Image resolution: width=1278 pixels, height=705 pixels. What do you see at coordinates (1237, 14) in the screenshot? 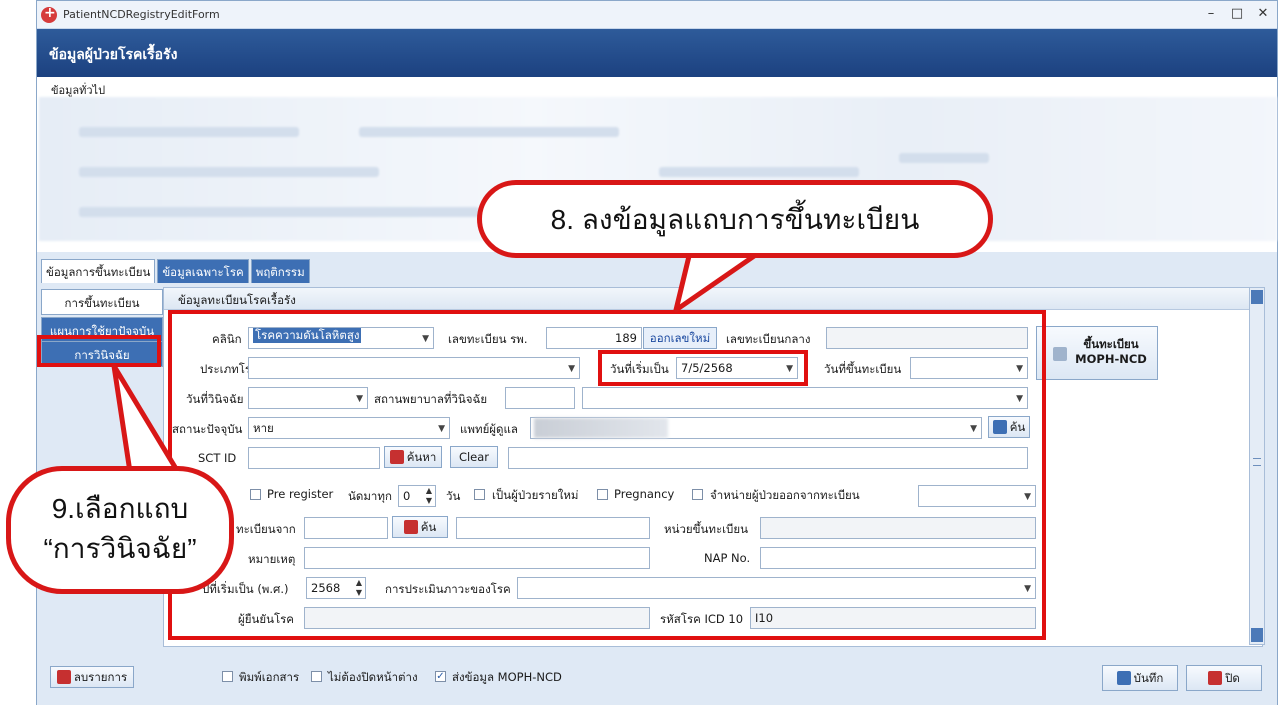
I see `maximize-button: □` at bounding box center [1237, 14].